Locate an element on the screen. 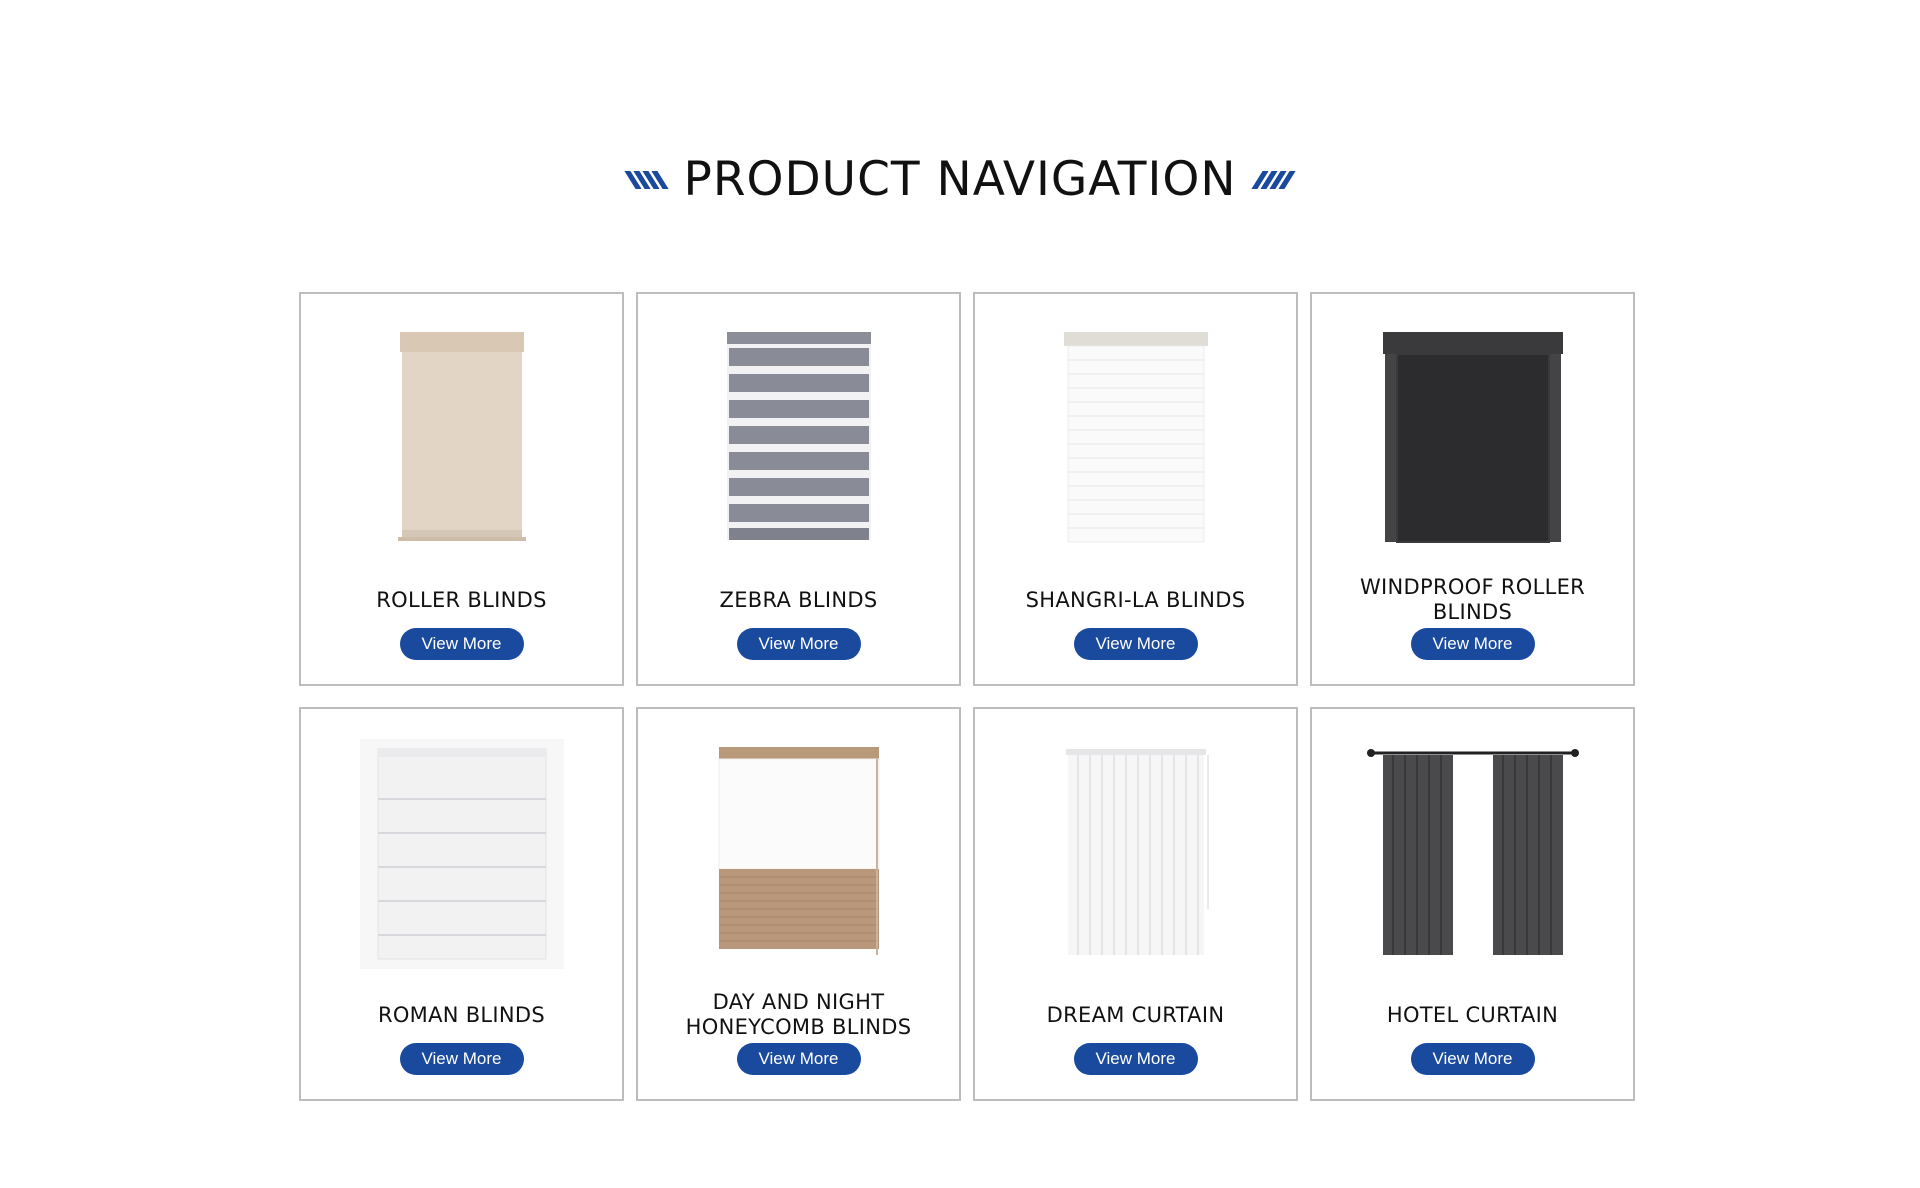  product-card-zebra-blinds: ZEBRA BLINDS View More is located at coordinates (798, 489).